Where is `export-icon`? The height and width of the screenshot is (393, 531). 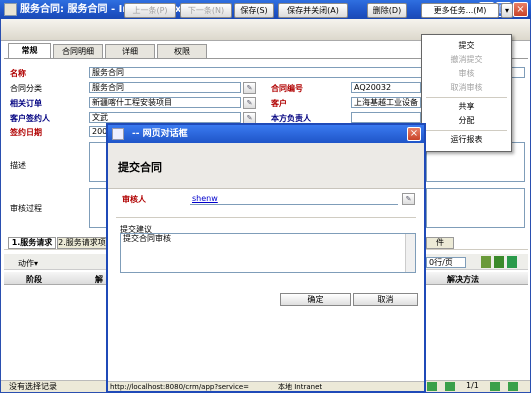
export-icon is located at coordinates (499, 262).